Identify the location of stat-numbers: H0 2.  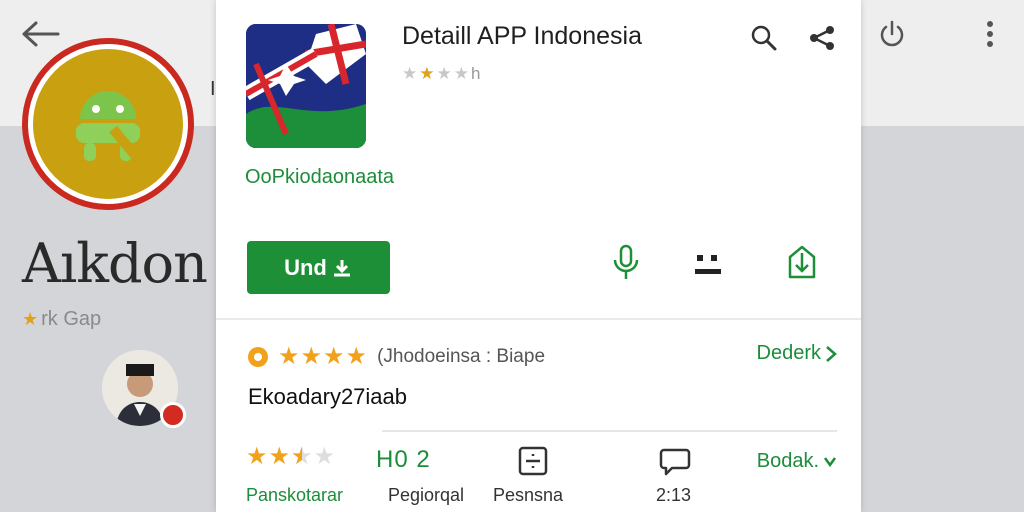
(403, 459).